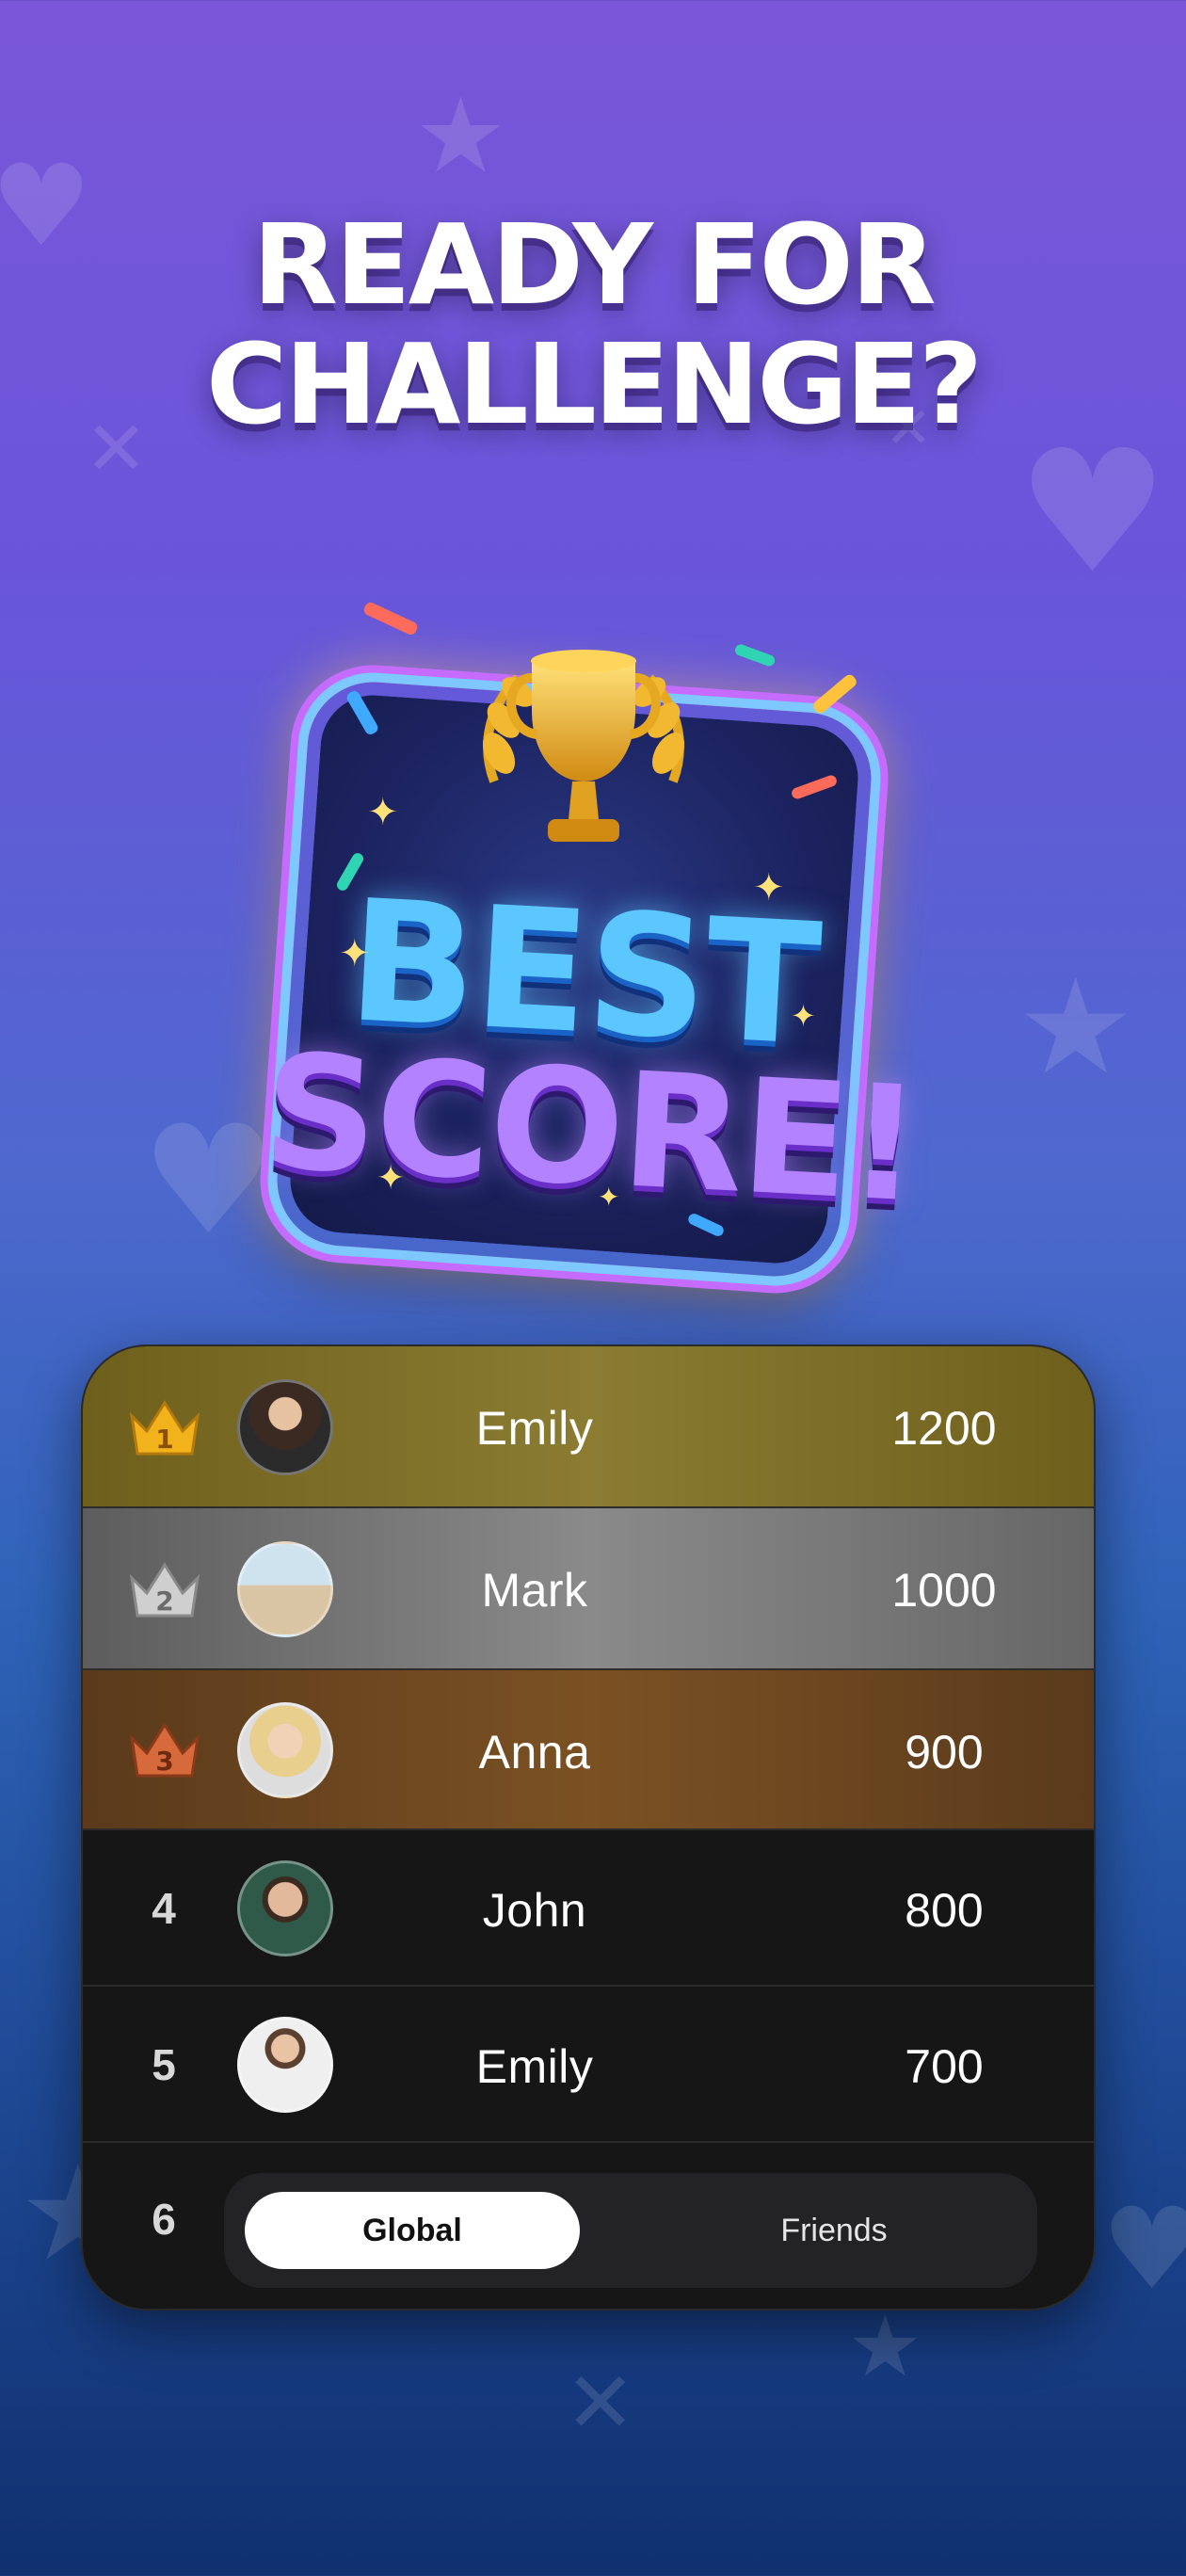 This screenshot has height=2576, width=1186. I want to click on leaderboard-row-3: 3 Anna 900, so click(588, 1750).